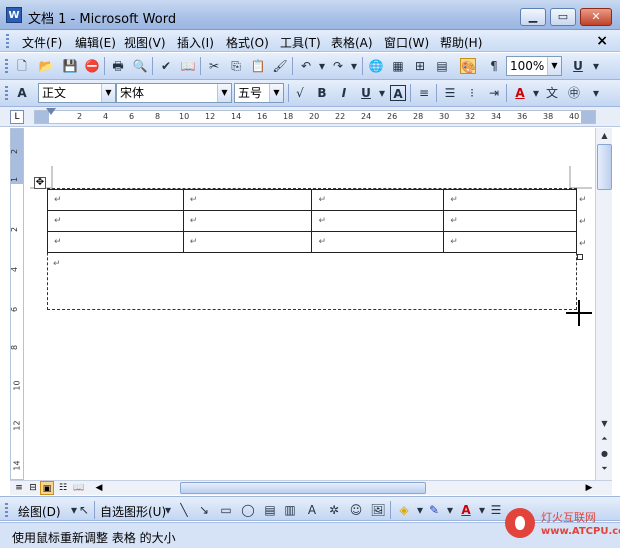 The width and height of the screenshot is (620, 548). What do you see at coordinates (145, 42) in the screenshot?
I see `menu-view: 视图(V)` at bounding box center [145, 42].